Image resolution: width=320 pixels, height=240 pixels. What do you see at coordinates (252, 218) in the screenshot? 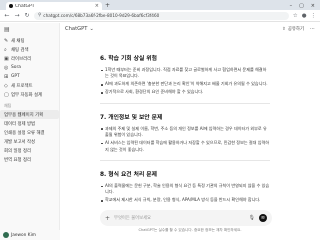
I see `microphone-icon: 🎙` at bounding box center [252, 218].